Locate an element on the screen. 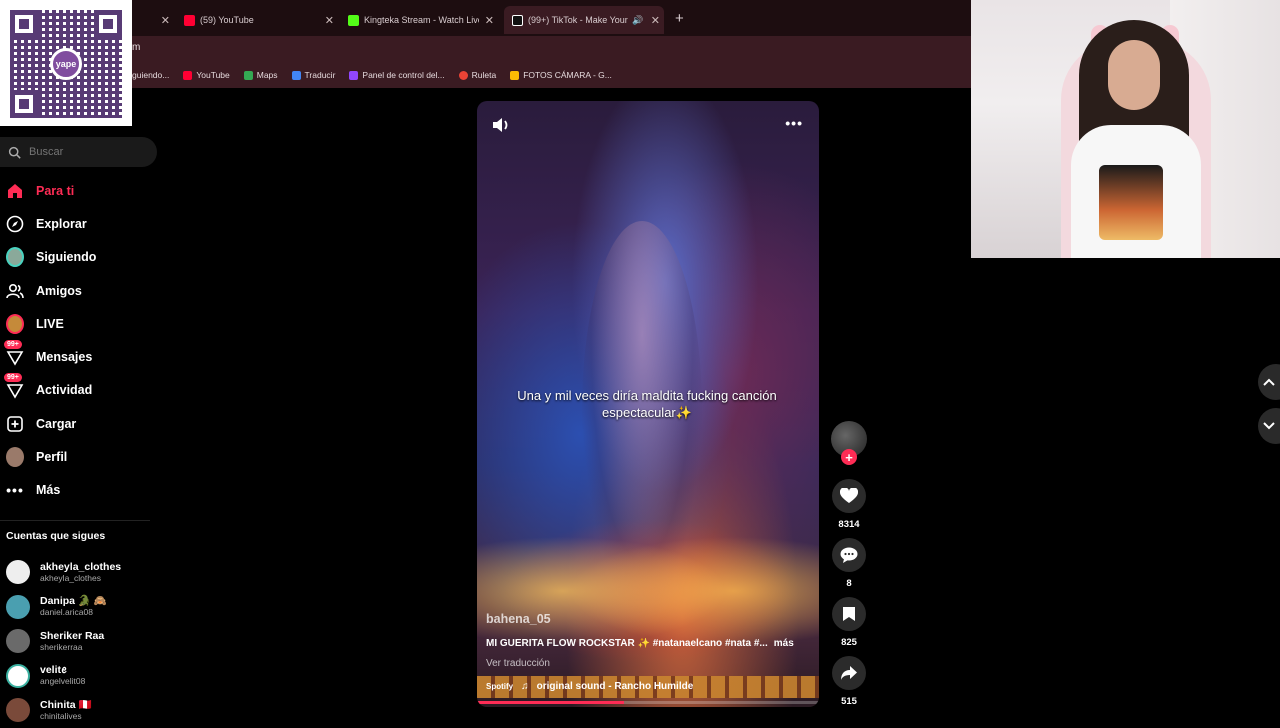  next-video-button is located at coordinates (1269, 426).